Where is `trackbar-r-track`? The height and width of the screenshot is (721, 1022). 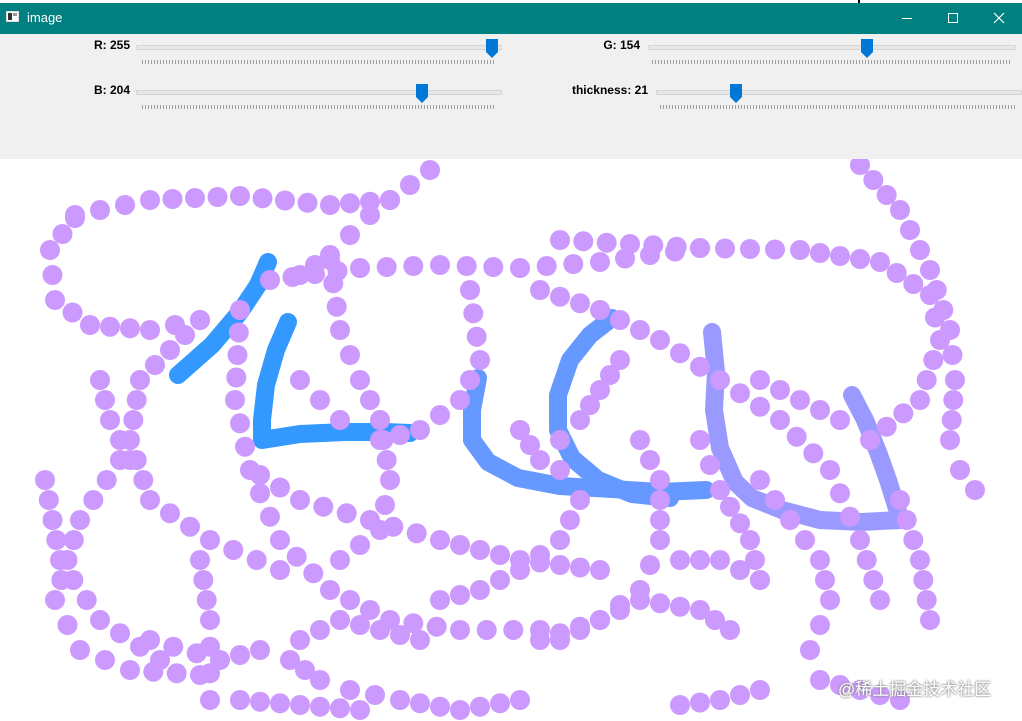 trackbar-r-track is located at coordinates (319, 47).